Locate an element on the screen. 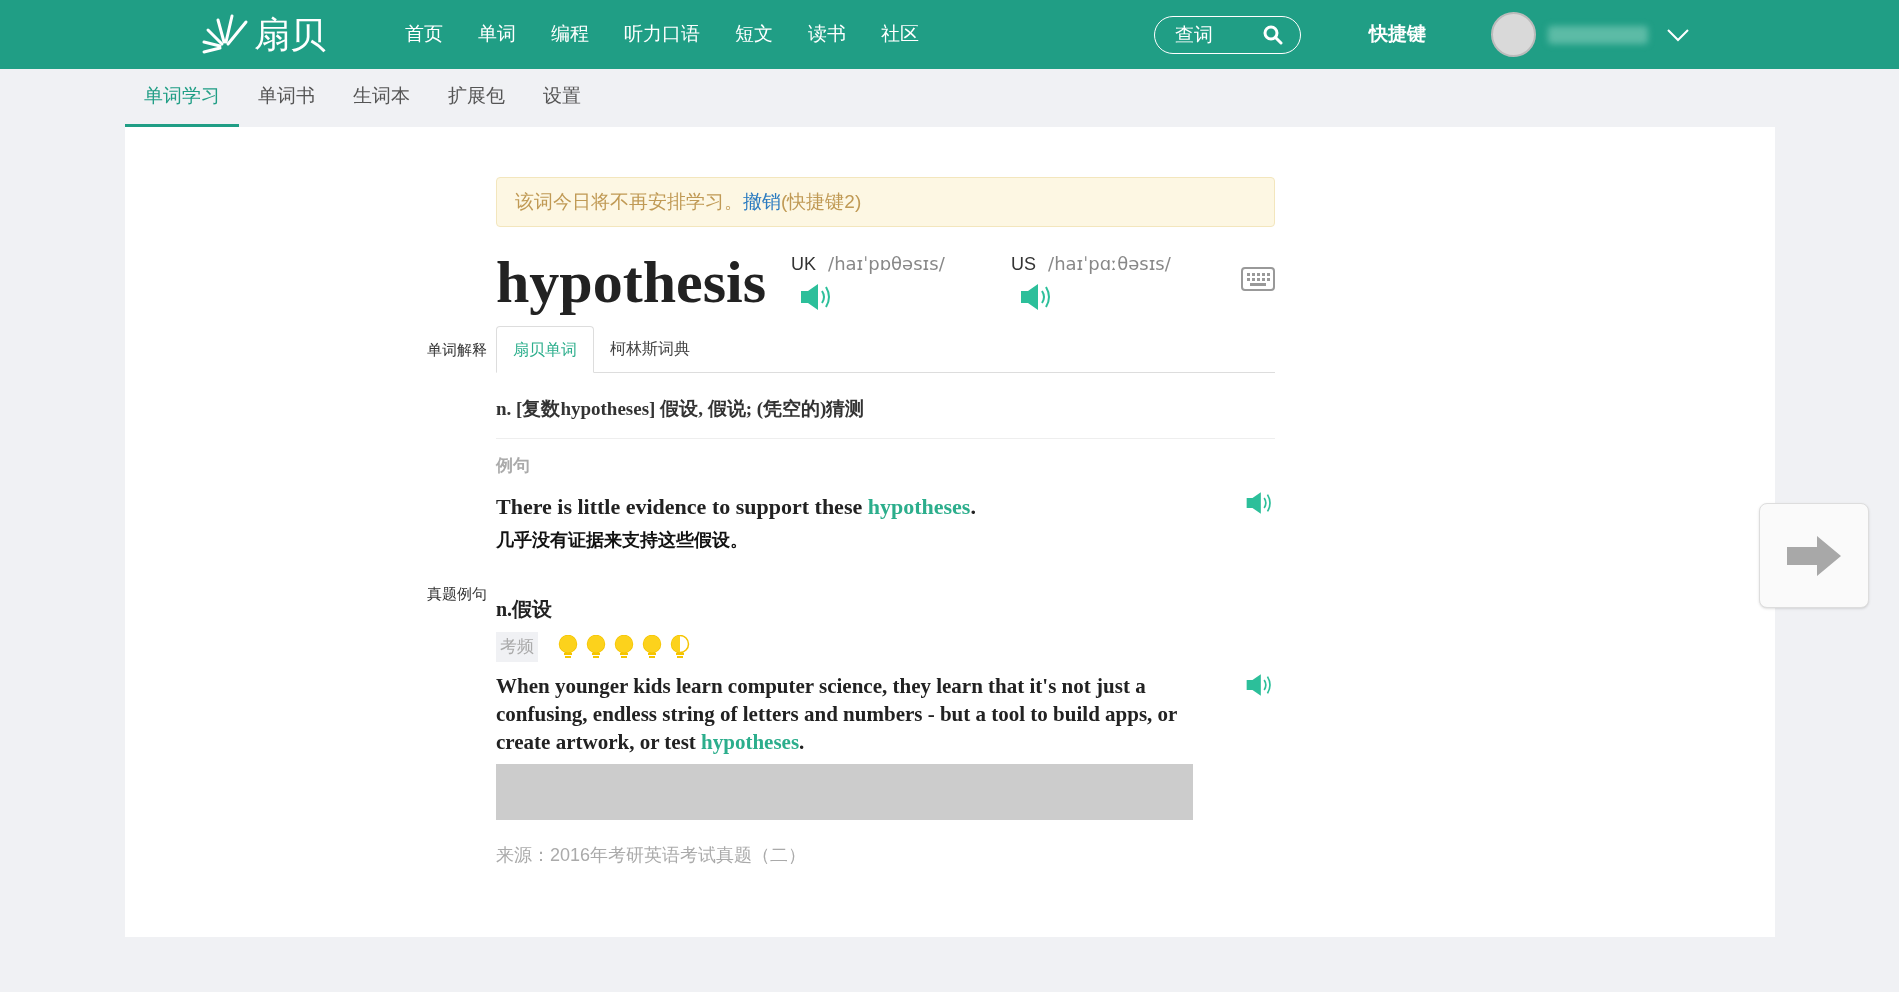 The image size is (1899, 992). subnav-tab: 扩展包 is located at coordinates (476, 98).